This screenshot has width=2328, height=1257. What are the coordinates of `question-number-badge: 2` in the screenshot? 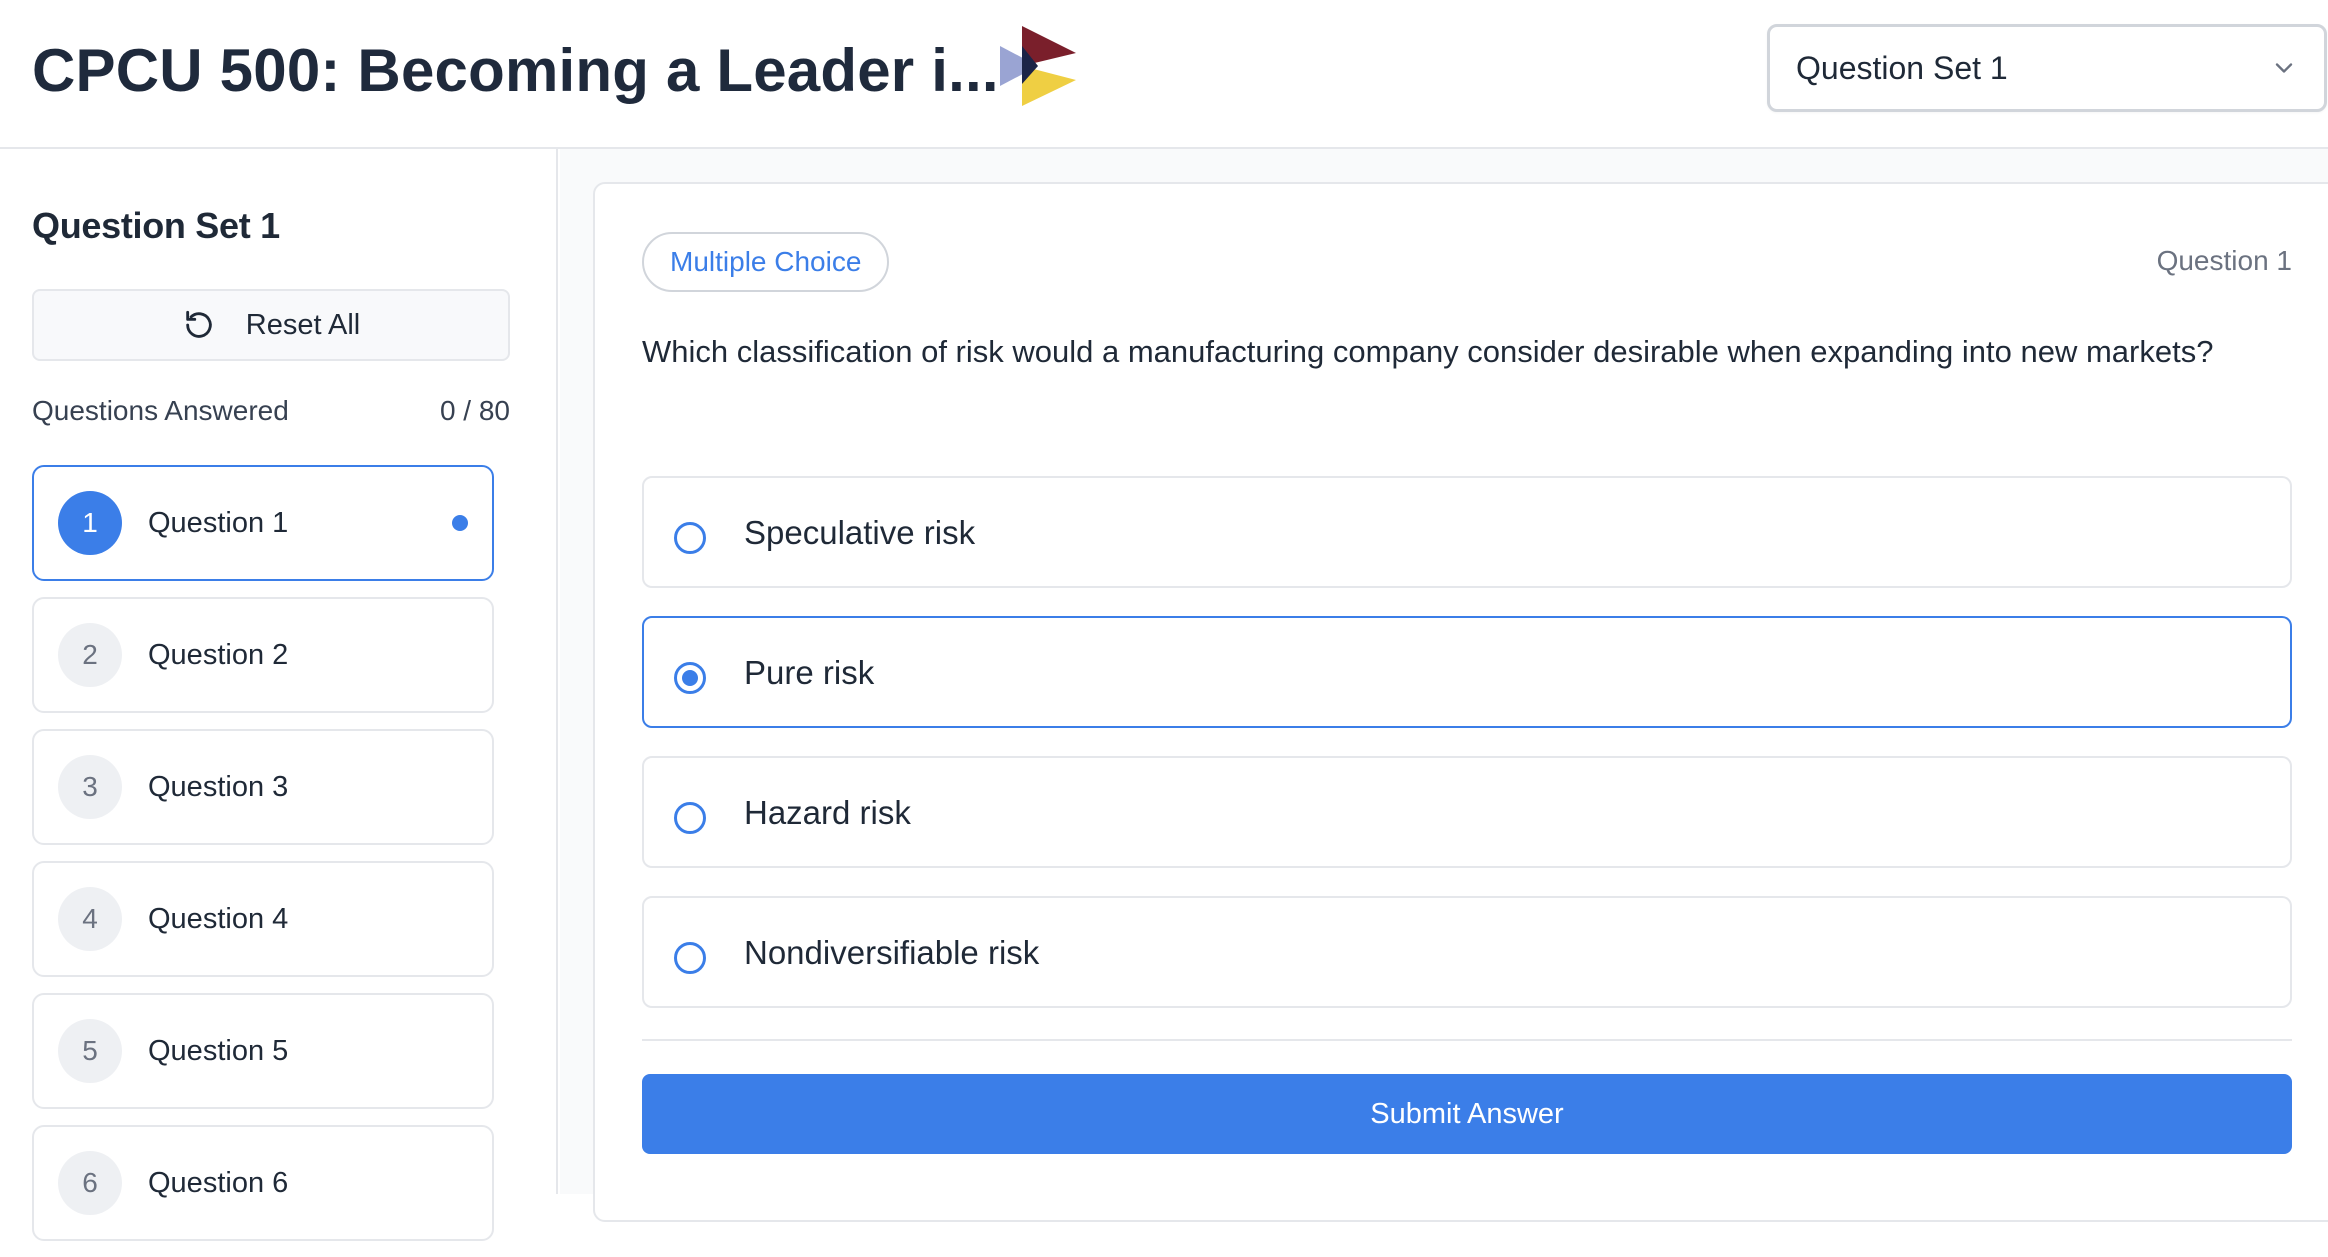 It's located at (90, 655).